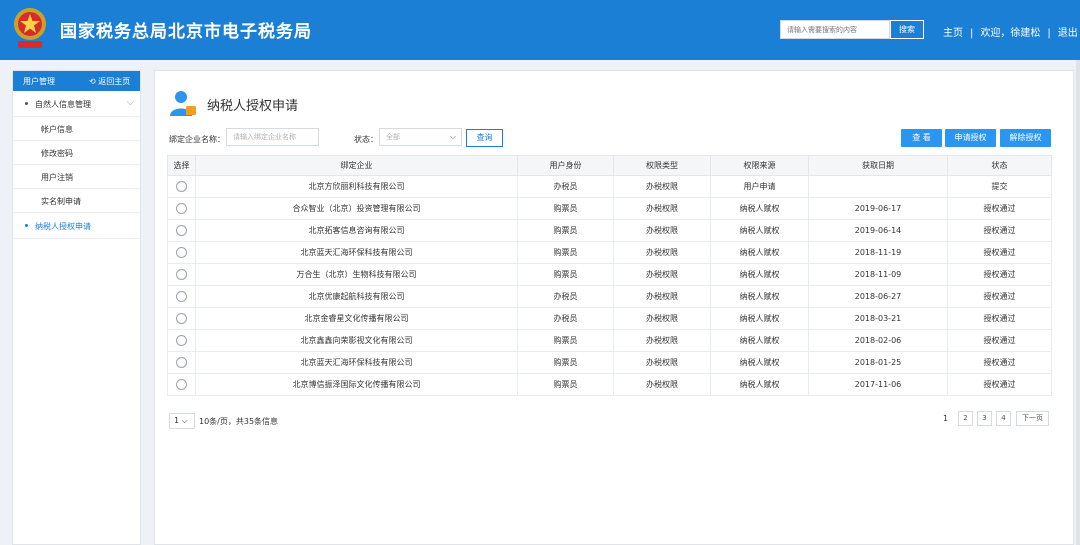 The image size is (1080, 545). I want to click on sidebar-item-taxpayer-auth: 纳税人授权申请, so click(76, 226).